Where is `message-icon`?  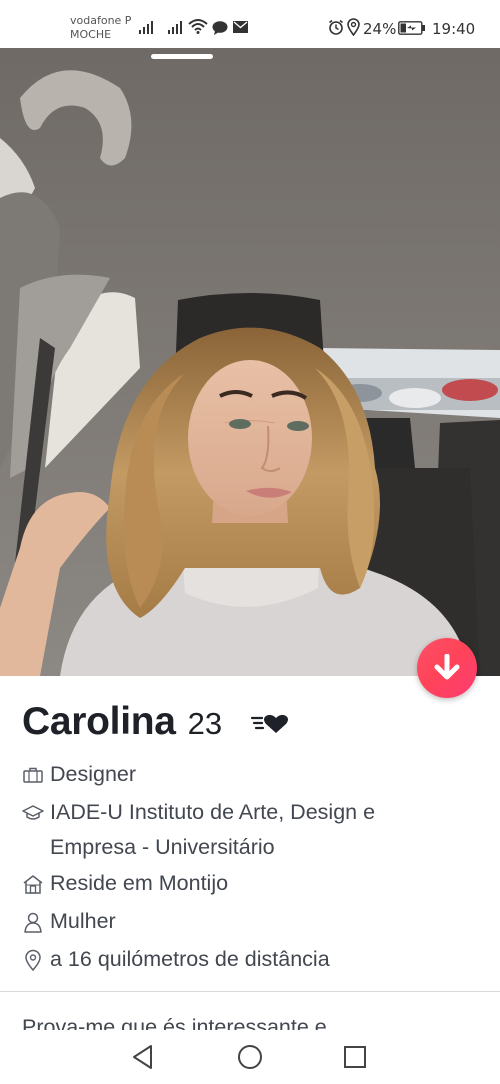
message-icon is located at coordinates (220, 28).